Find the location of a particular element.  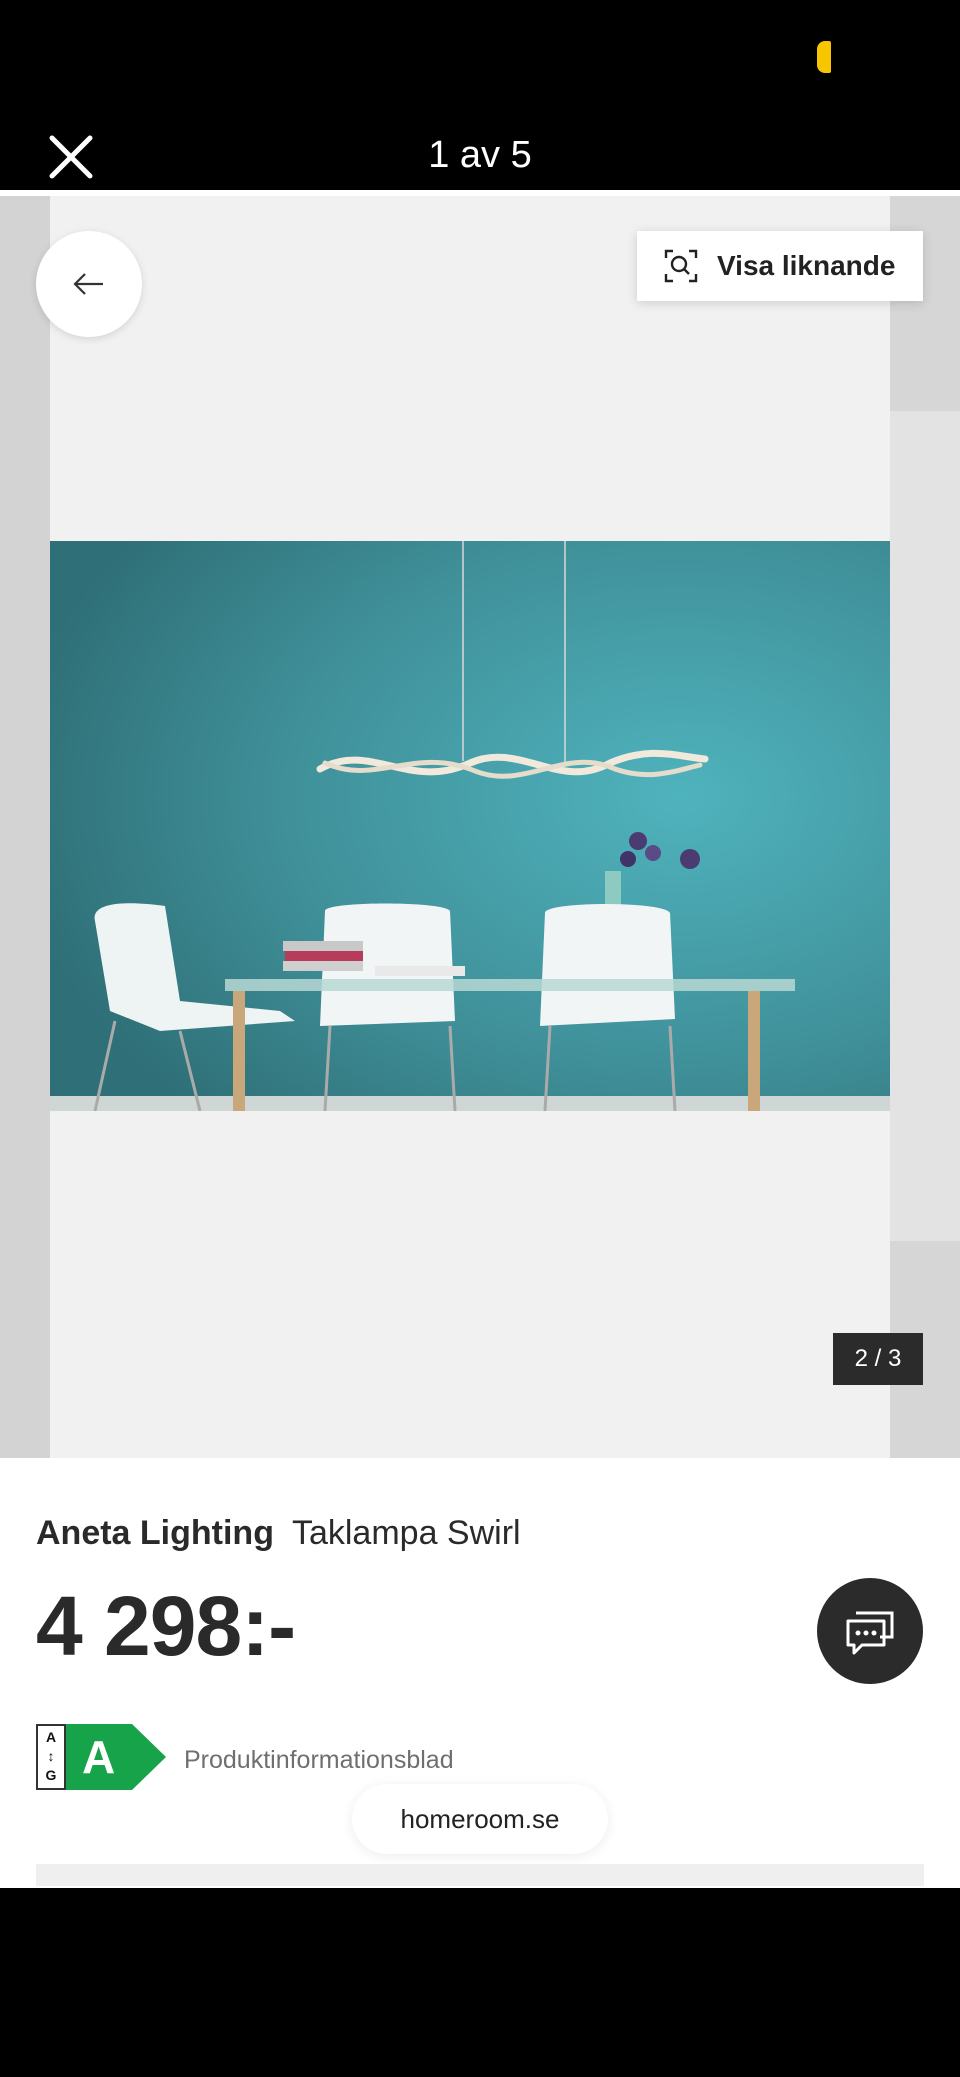

previous-image-peek is located at coordinates (25, 827).